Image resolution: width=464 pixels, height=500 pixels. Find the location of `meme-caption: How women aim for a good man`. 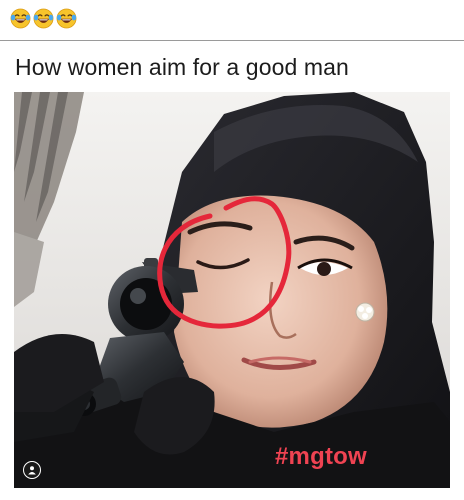

meme-caption: How women aim for a good man is located at coordinates (182, 67).